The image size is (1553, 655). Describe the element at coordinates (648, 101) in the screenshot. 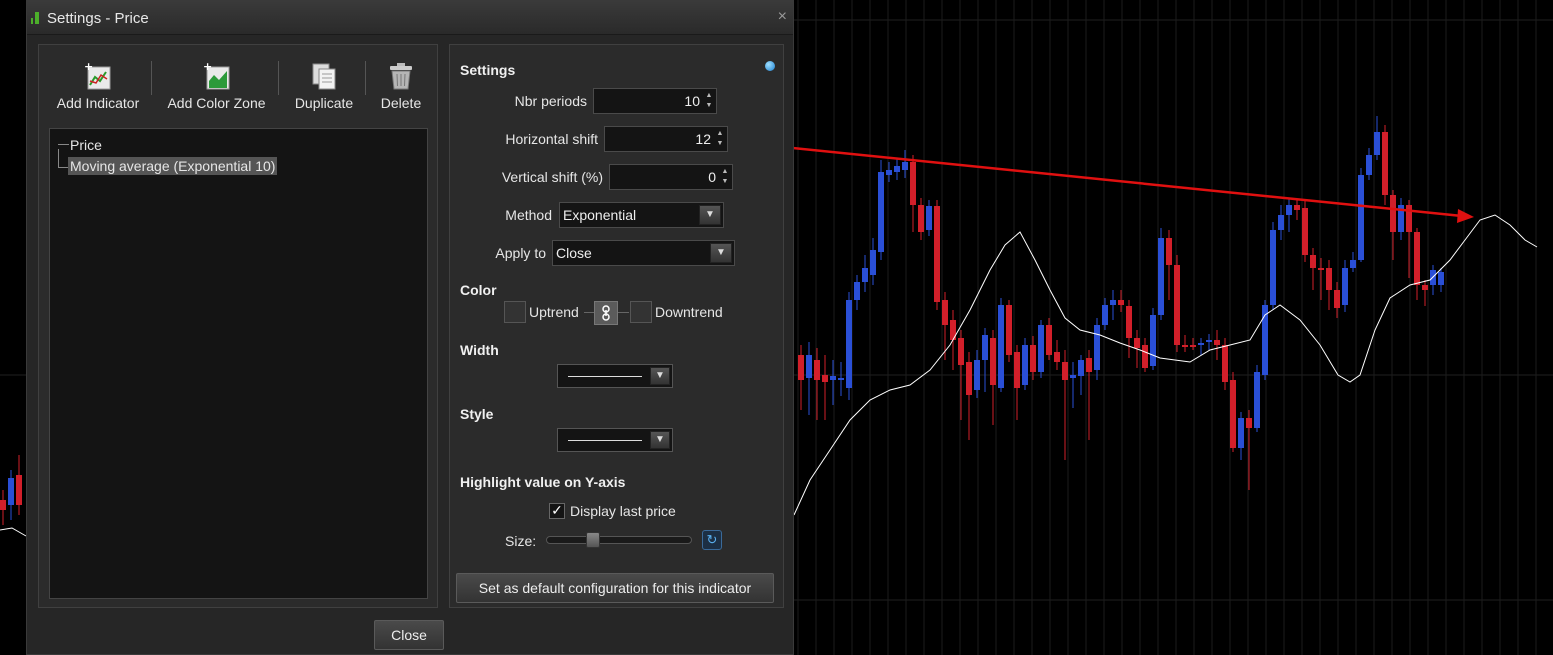

I see `nbr-periods-input` at that location.